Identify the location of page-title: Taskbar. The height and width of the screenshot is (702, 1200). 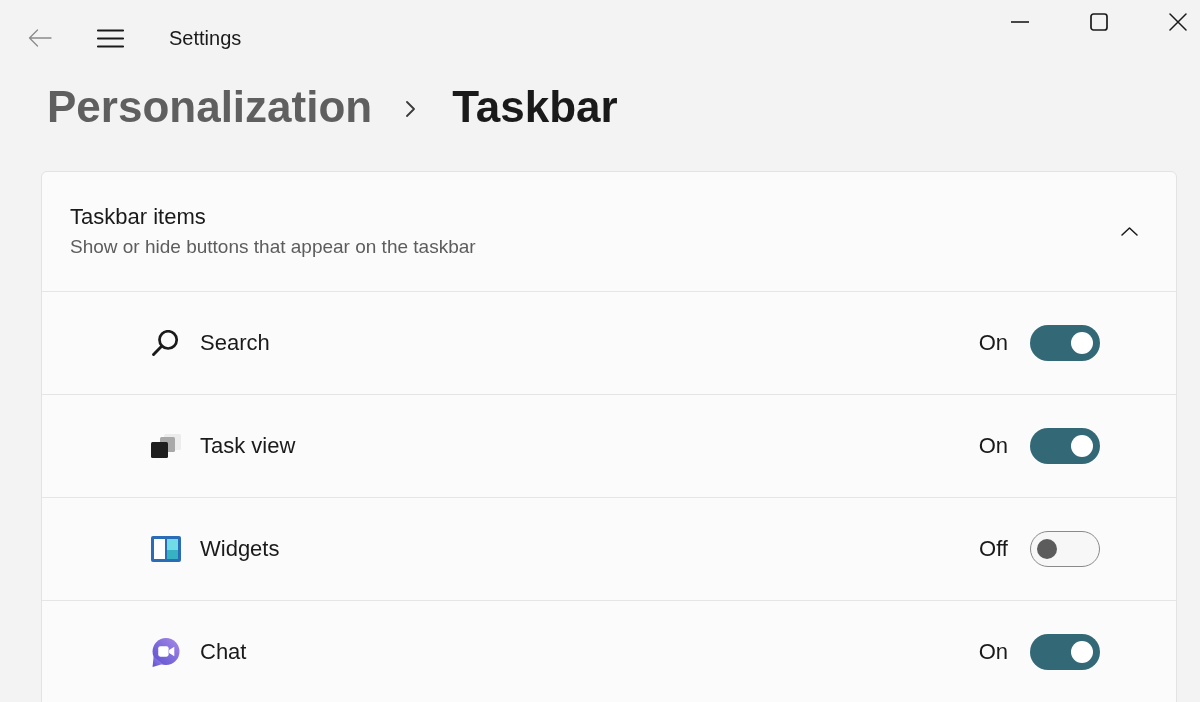
(535, 107).